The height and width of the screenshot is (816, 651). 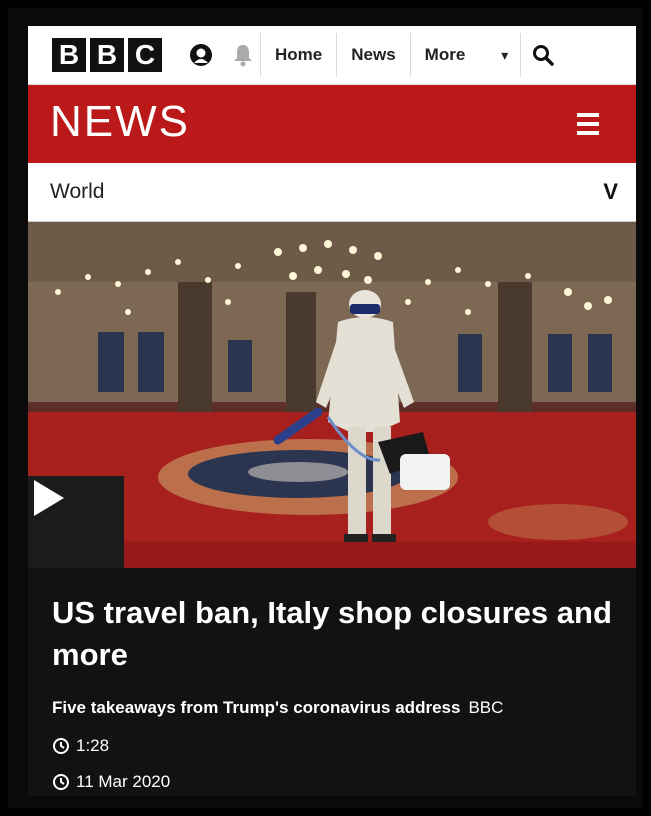 I want to click on story-duration: 1:28, so click(x=93, y=745).